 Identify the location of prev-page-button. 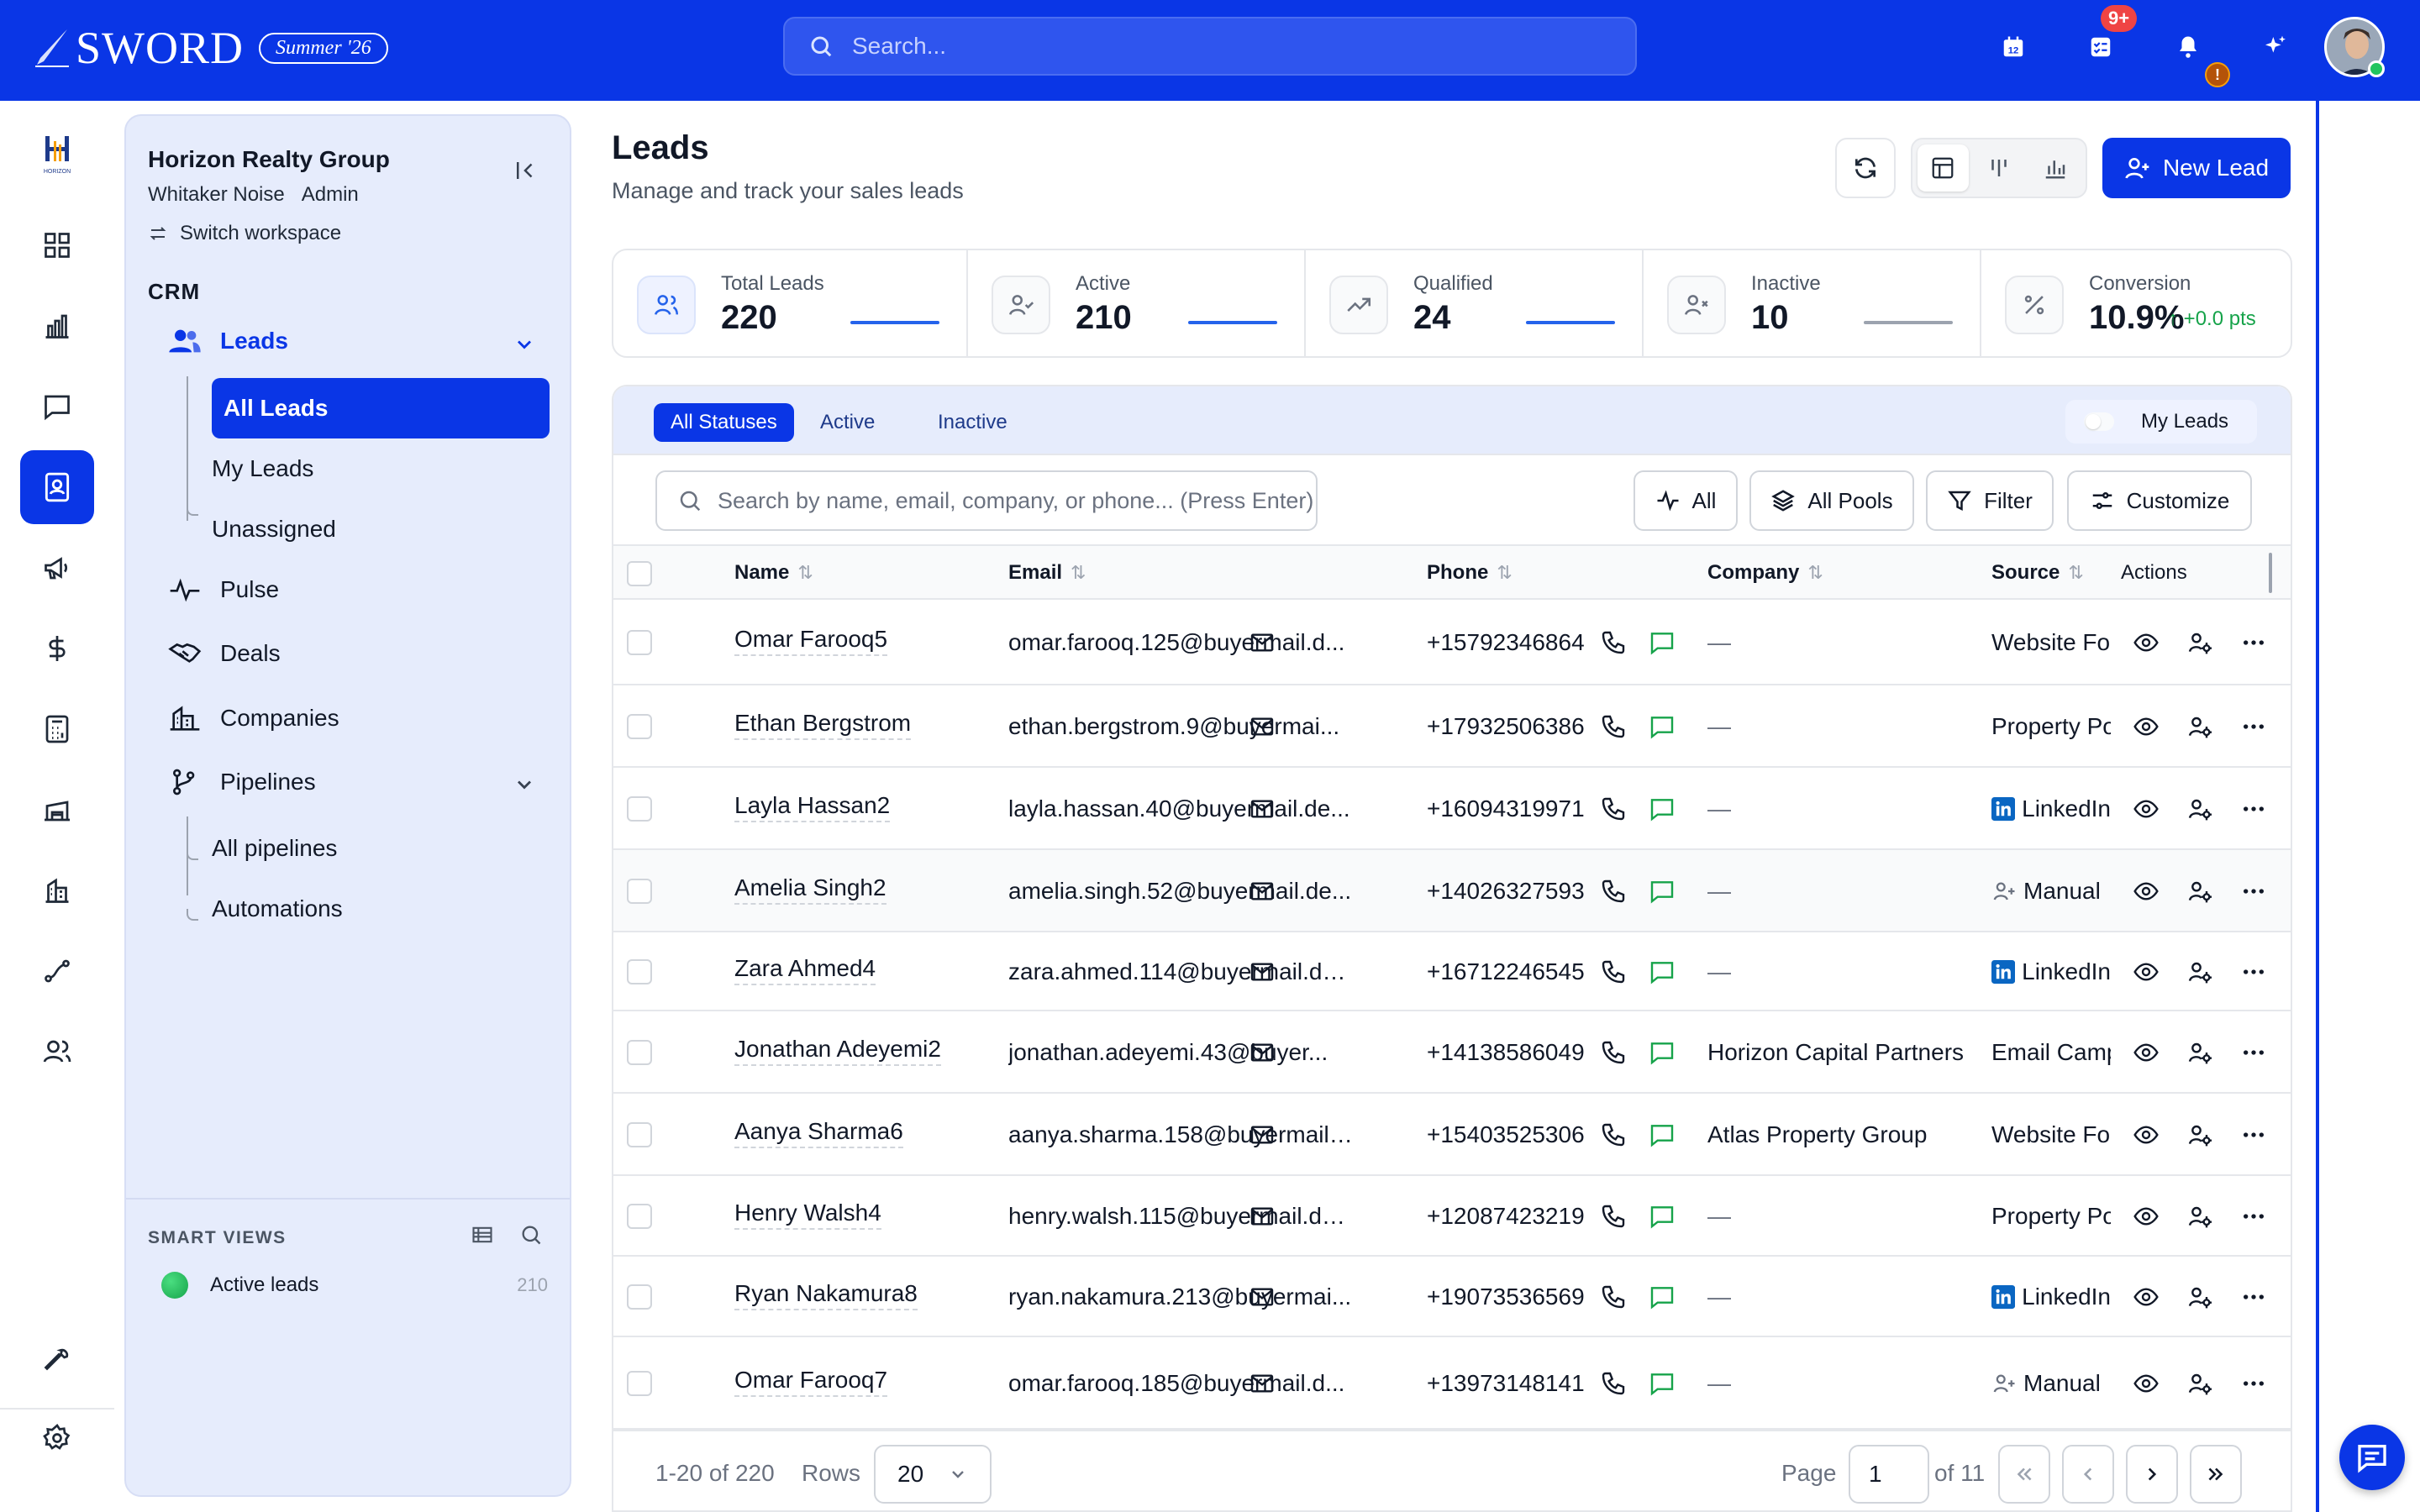
(2088, 1474).